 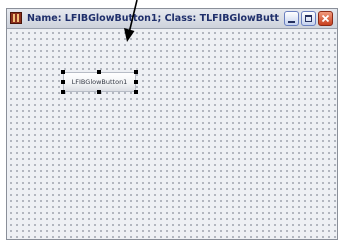 I want to click on maximize-button, so click(x=308, y=18).